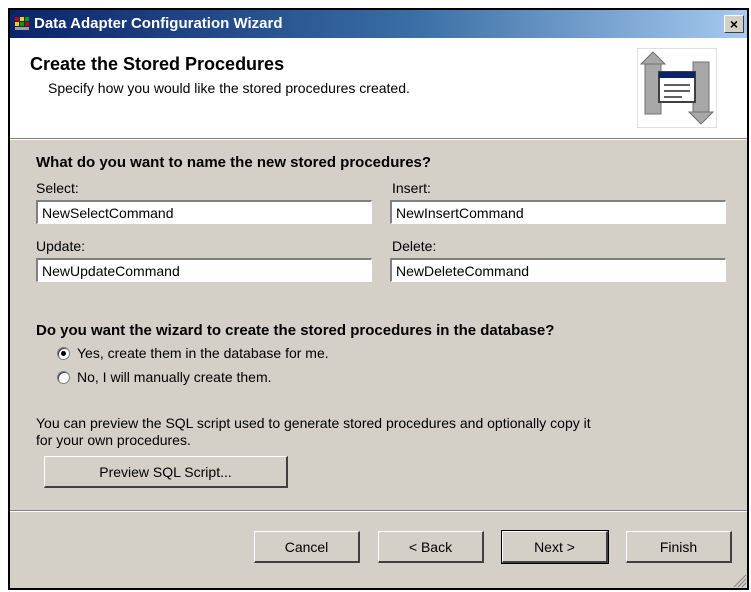 The image size is (751, 592). Describe the element at coordinates (57, 188) in the screenshot. I see `select-label: Select:` at that location.